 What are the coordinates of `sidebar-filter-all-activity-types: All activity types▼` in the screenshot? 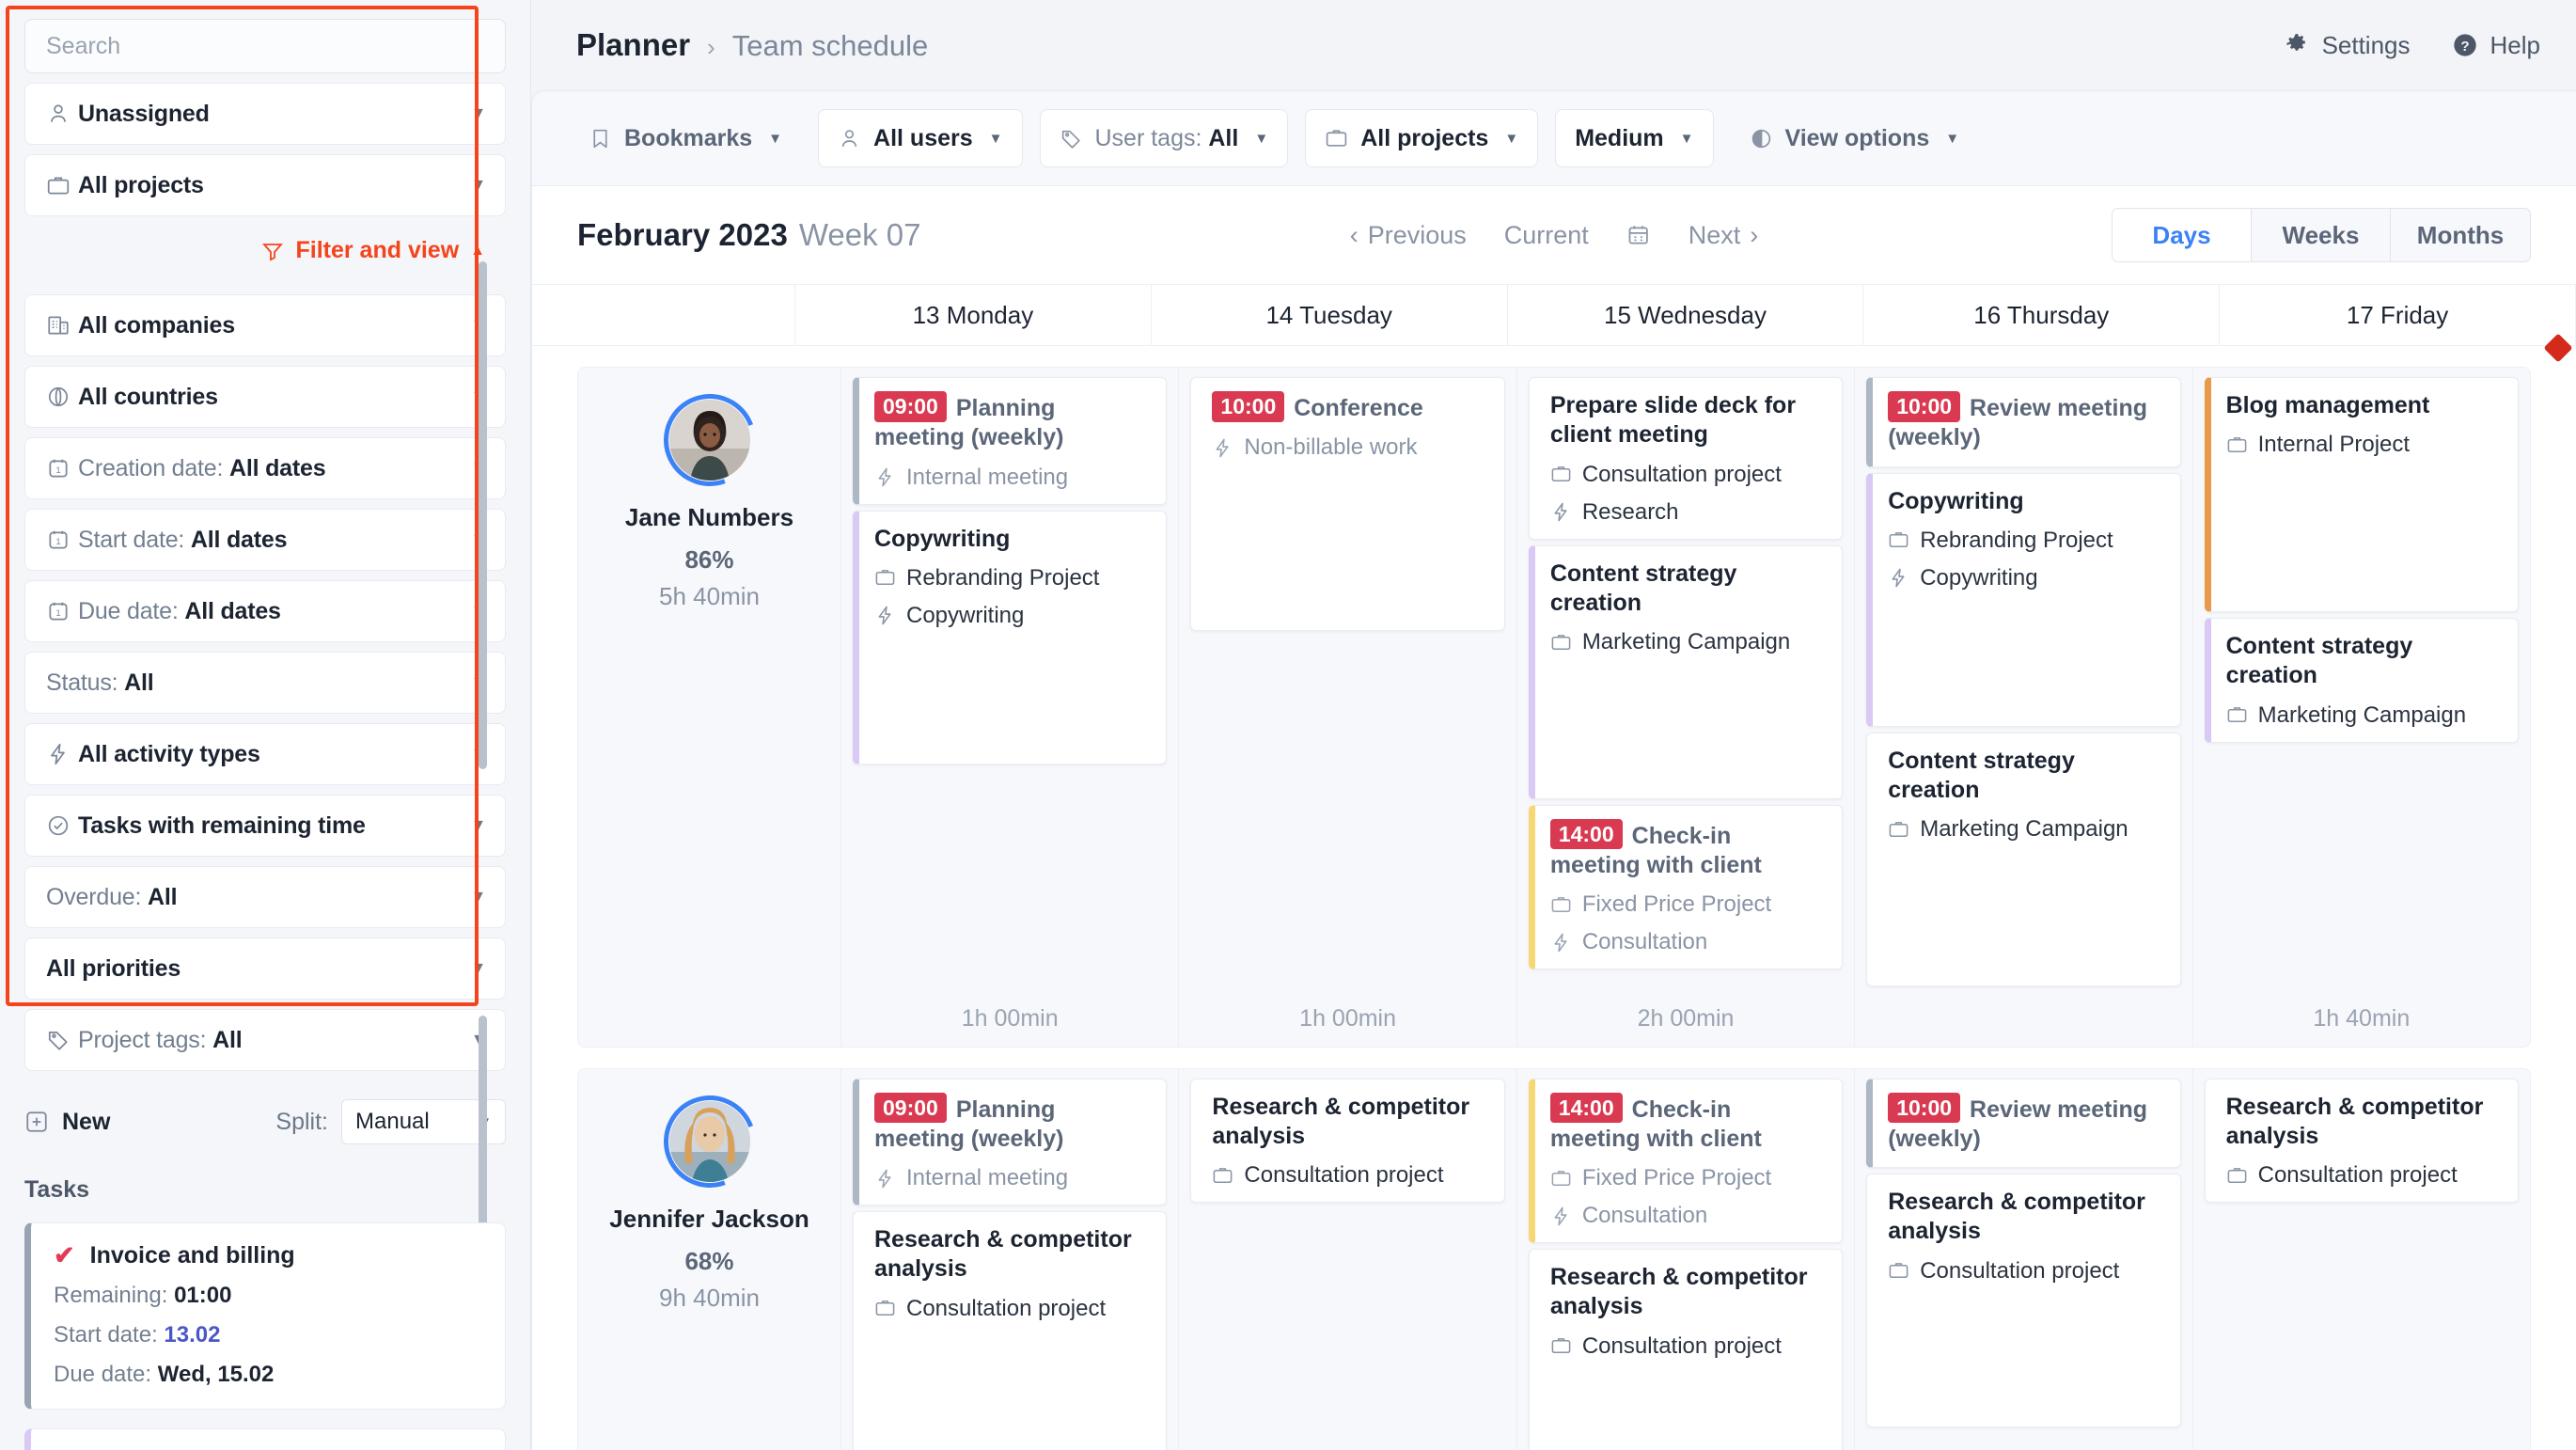 It's located at (265, 754).